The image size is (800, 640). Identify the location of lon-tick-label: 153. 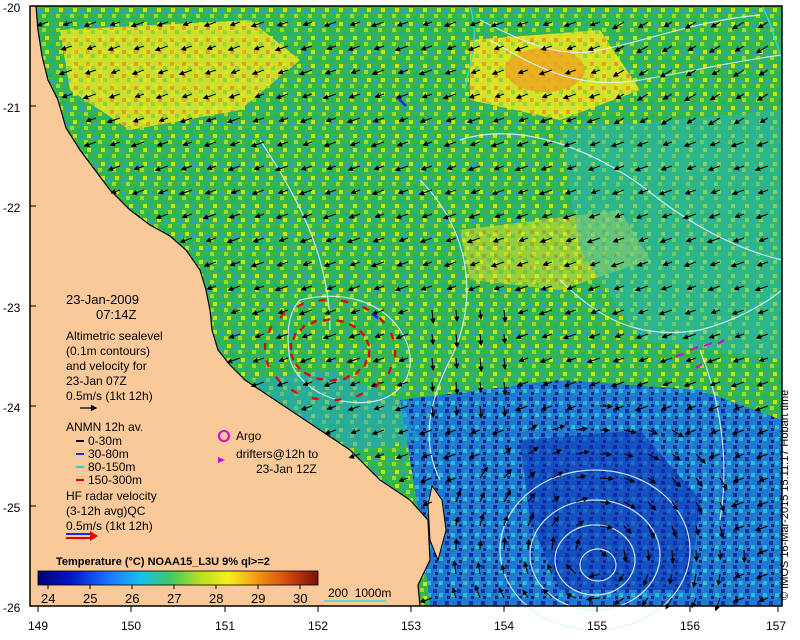
(411, 626).